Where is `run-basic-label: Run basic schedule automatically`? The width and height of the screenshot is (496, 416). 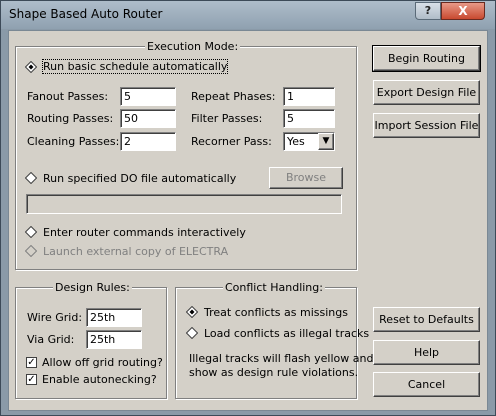 run-basic-label: Run basic schedule automatically is located at coordinates (135, 66).